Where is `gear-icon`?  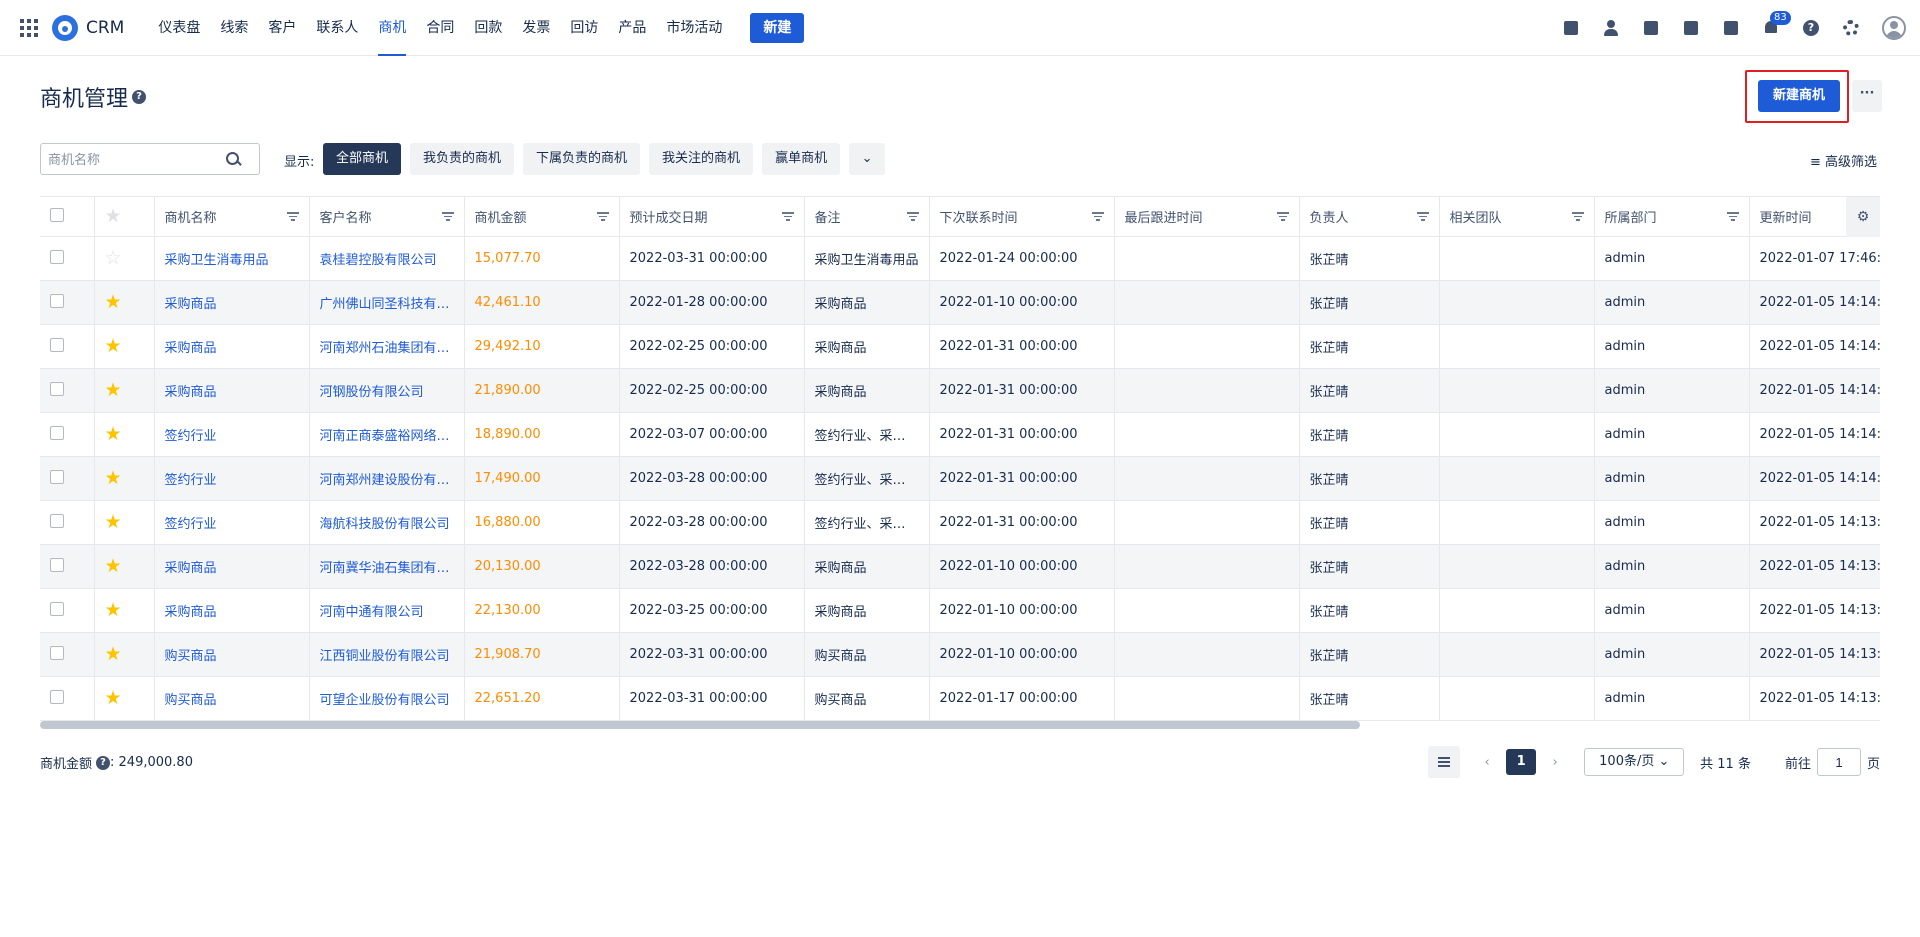 gear-icon is located at coordinates (1851, 28).